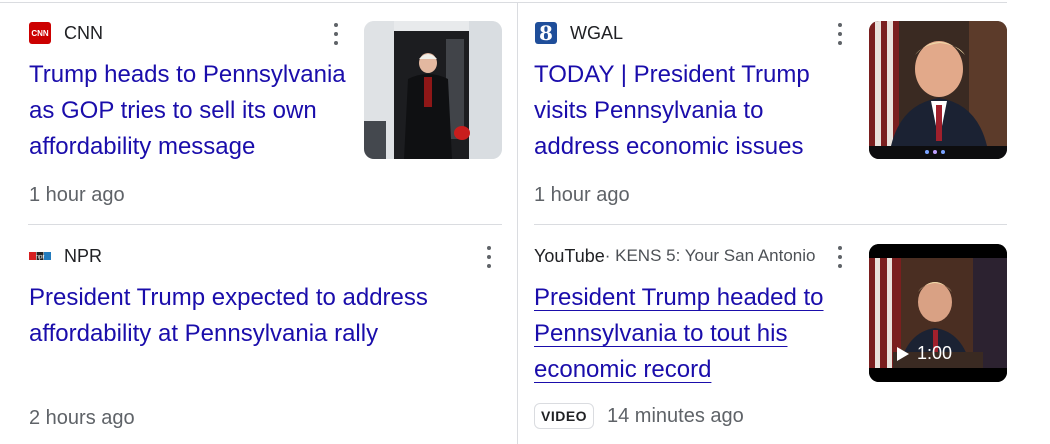 Image resolution: width=1050 pixels, height=444 pixels. What do you see at coordinates (83, 33) in the screenshot?
I see `source-name: CNN` at bounding box center [83, 33].